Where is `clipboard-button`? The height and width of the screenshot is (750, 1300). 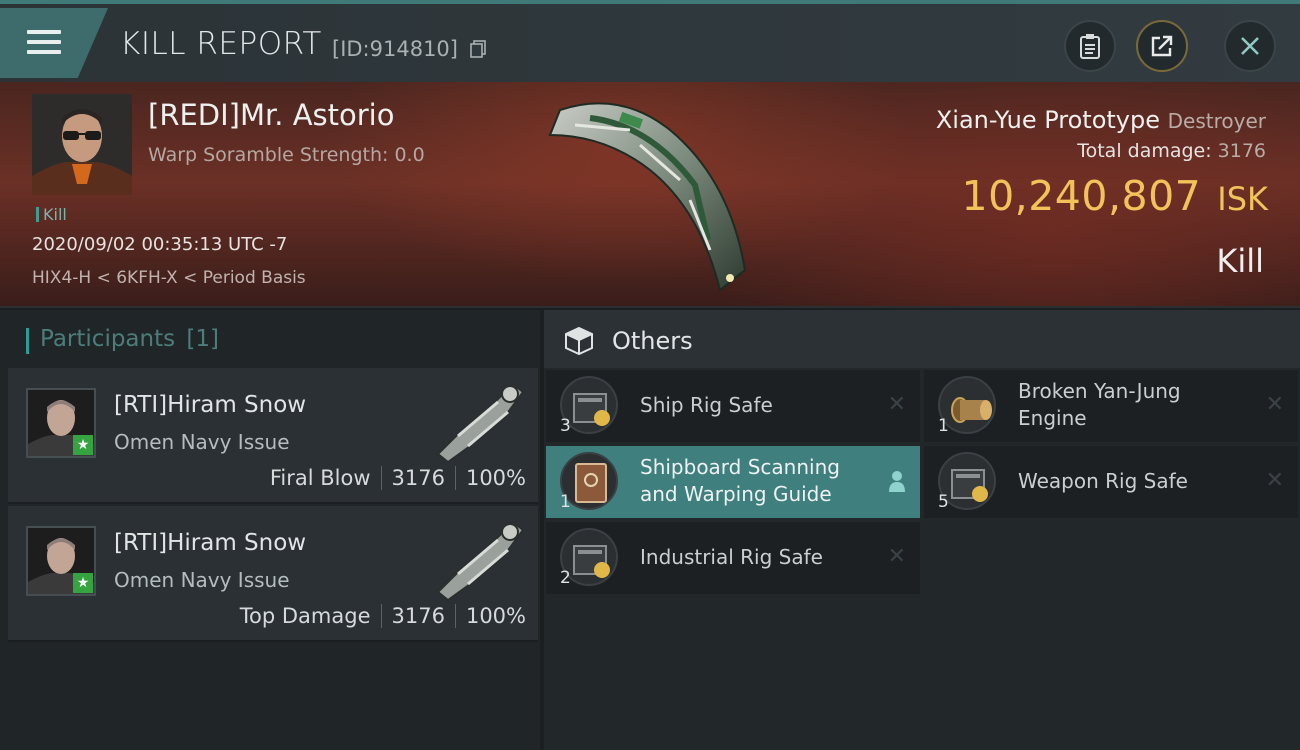 clipboard-button is located at coordinates (1090, 46).